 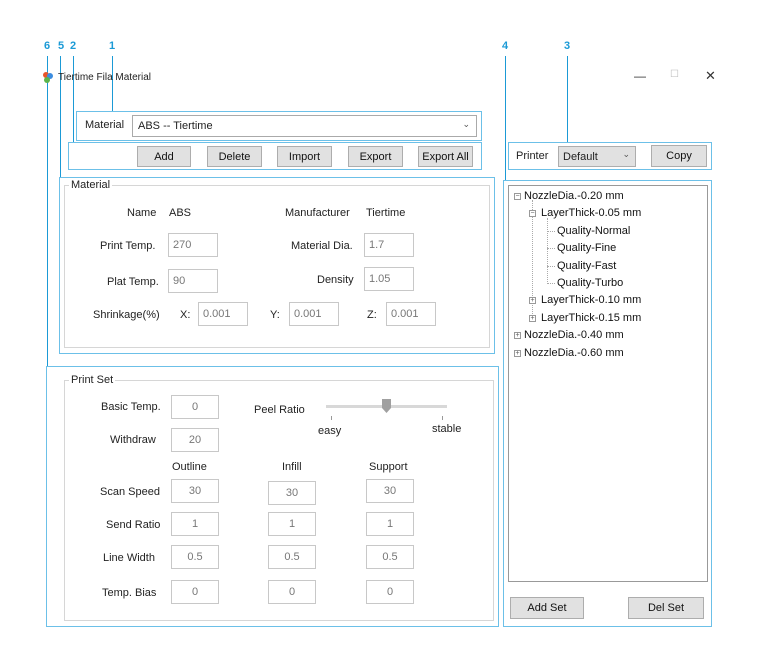 What do you see at coordinates (275, 315) in the screenshot?
I see `shrinkage-y-label: Y:` at bounding box center [275, 315].